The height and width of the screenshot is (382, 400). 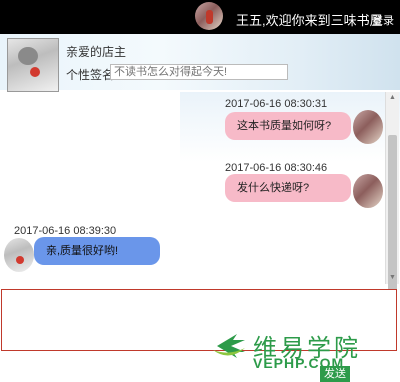 What do you see at coordinates (33, 65) in the screenshot?
I see `shop-owner-avatar` at bounding box center [33, 65].